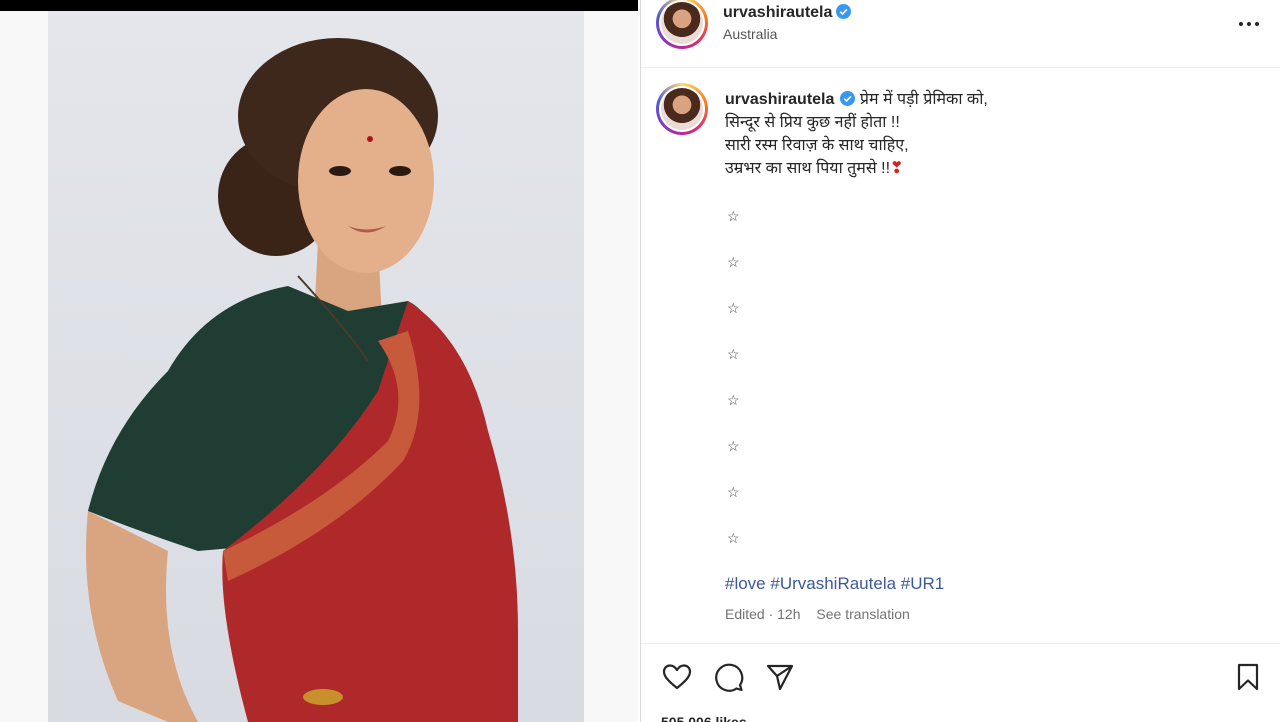 The width and height of the screenshot is (1280, 722). I want to click on caption-text-line: सारी रस्म रिवाज़ के साथ चाहिए,, so click(817, 145).